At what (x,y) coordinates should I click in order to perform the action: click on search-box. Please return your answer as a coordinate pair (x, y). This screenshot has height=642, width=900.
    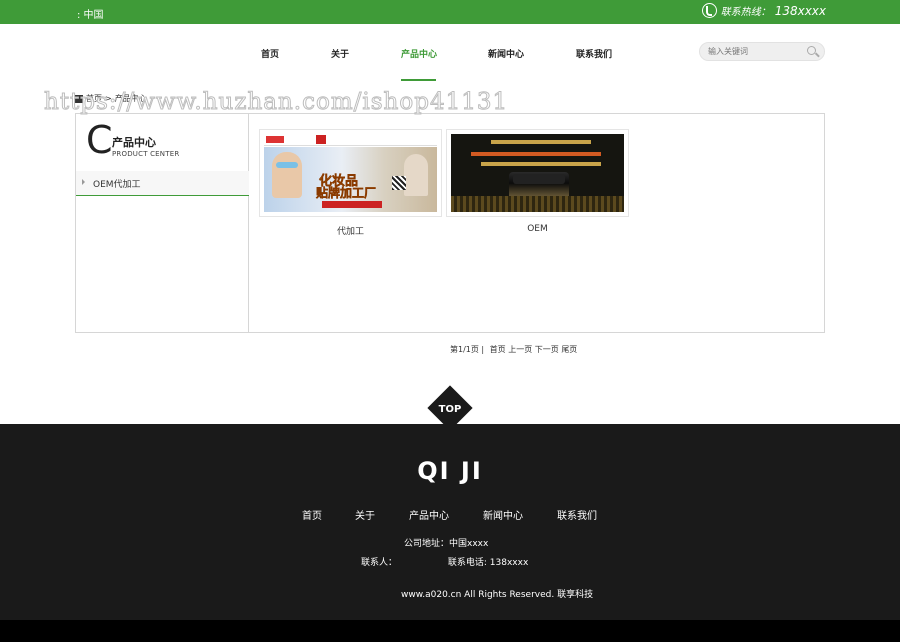
    Looking at the image, I should click on (762, 51).